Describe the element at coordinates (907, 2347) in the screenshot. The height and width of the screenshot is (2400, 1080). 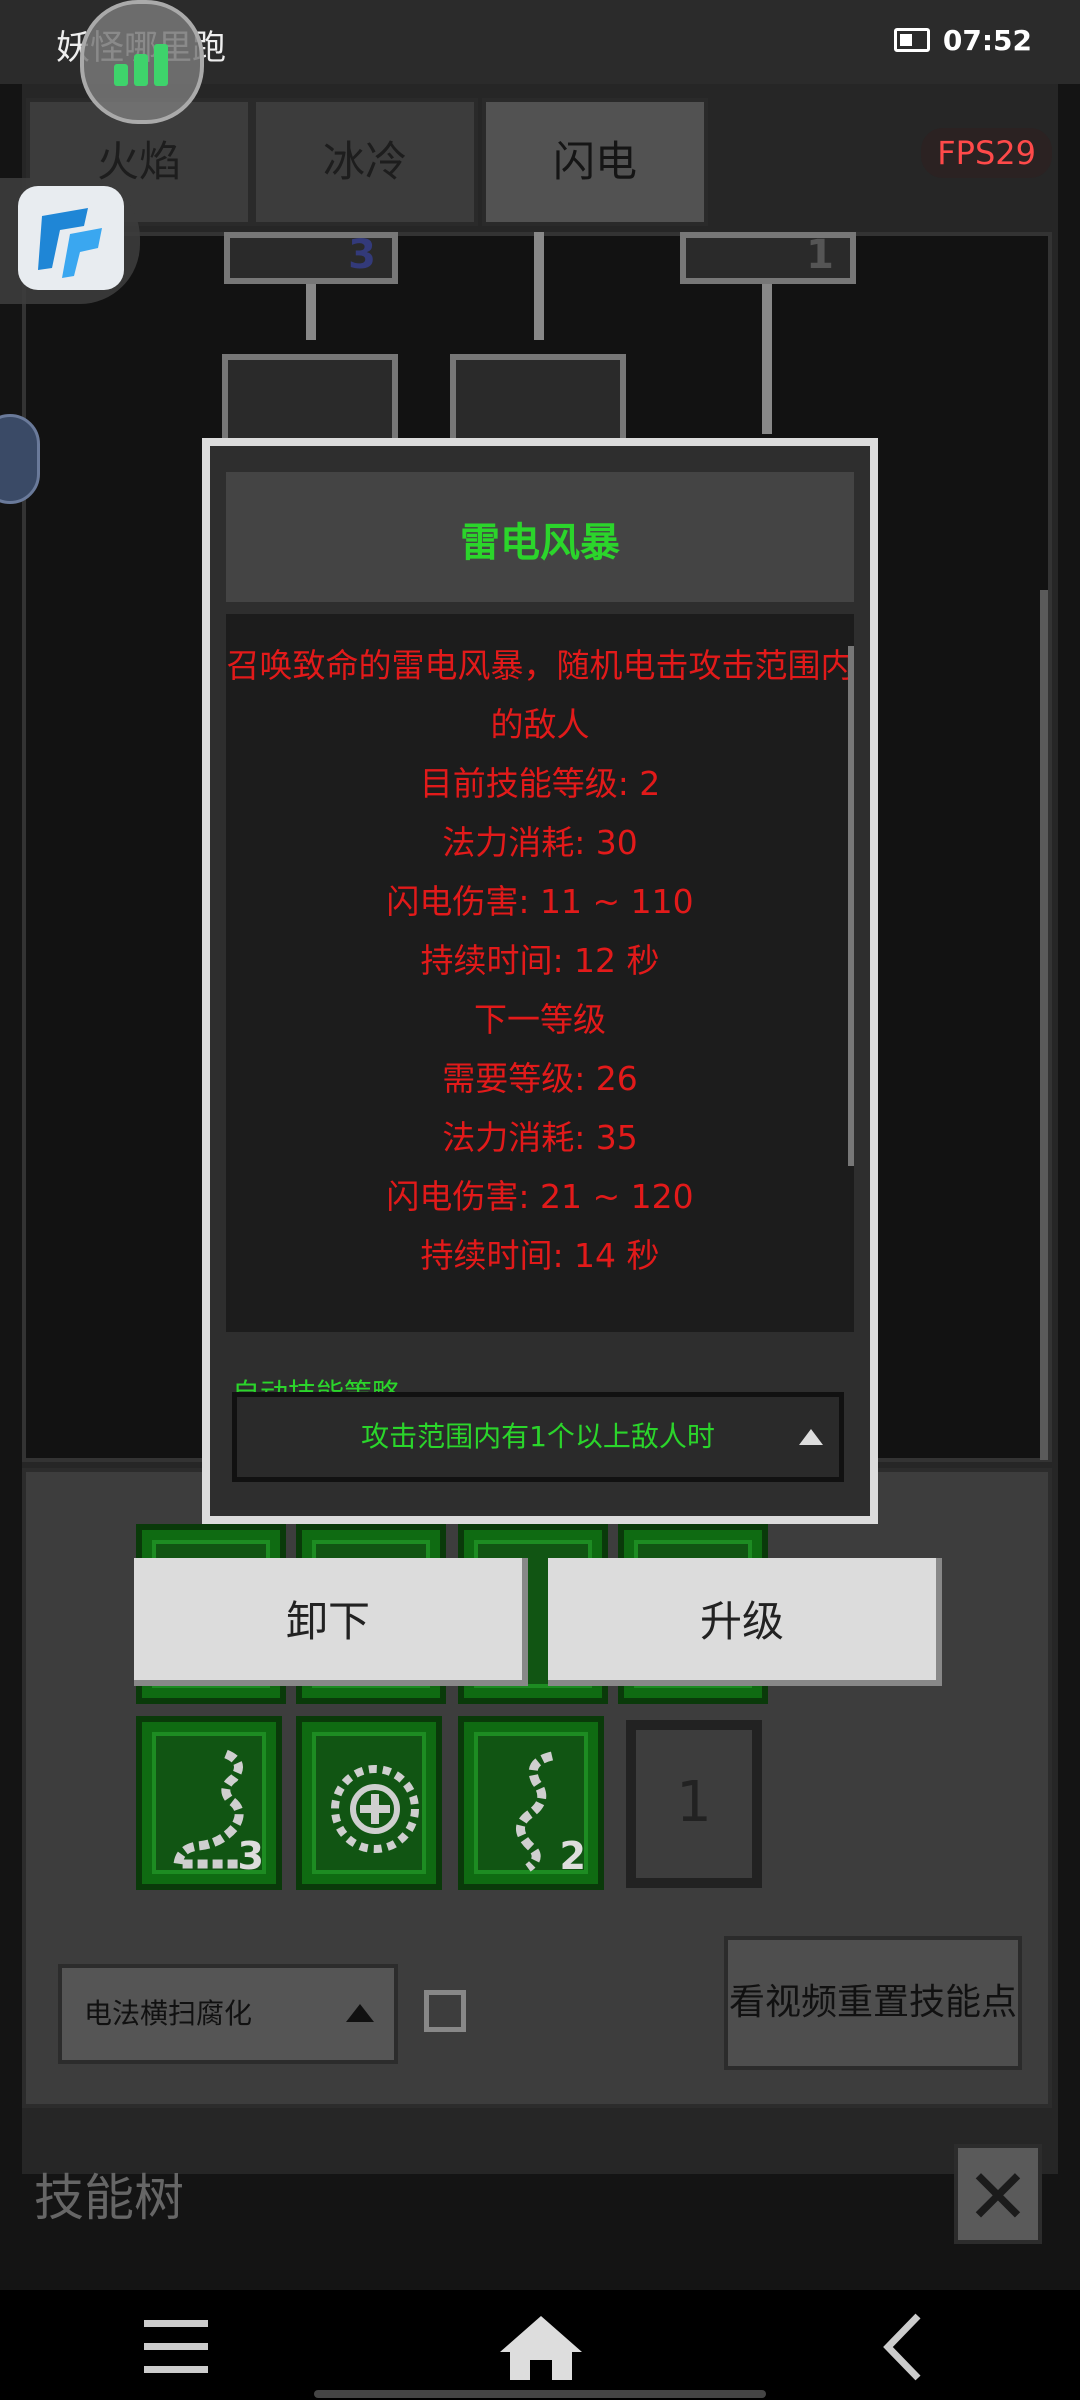
I see `back-icon` at that location.